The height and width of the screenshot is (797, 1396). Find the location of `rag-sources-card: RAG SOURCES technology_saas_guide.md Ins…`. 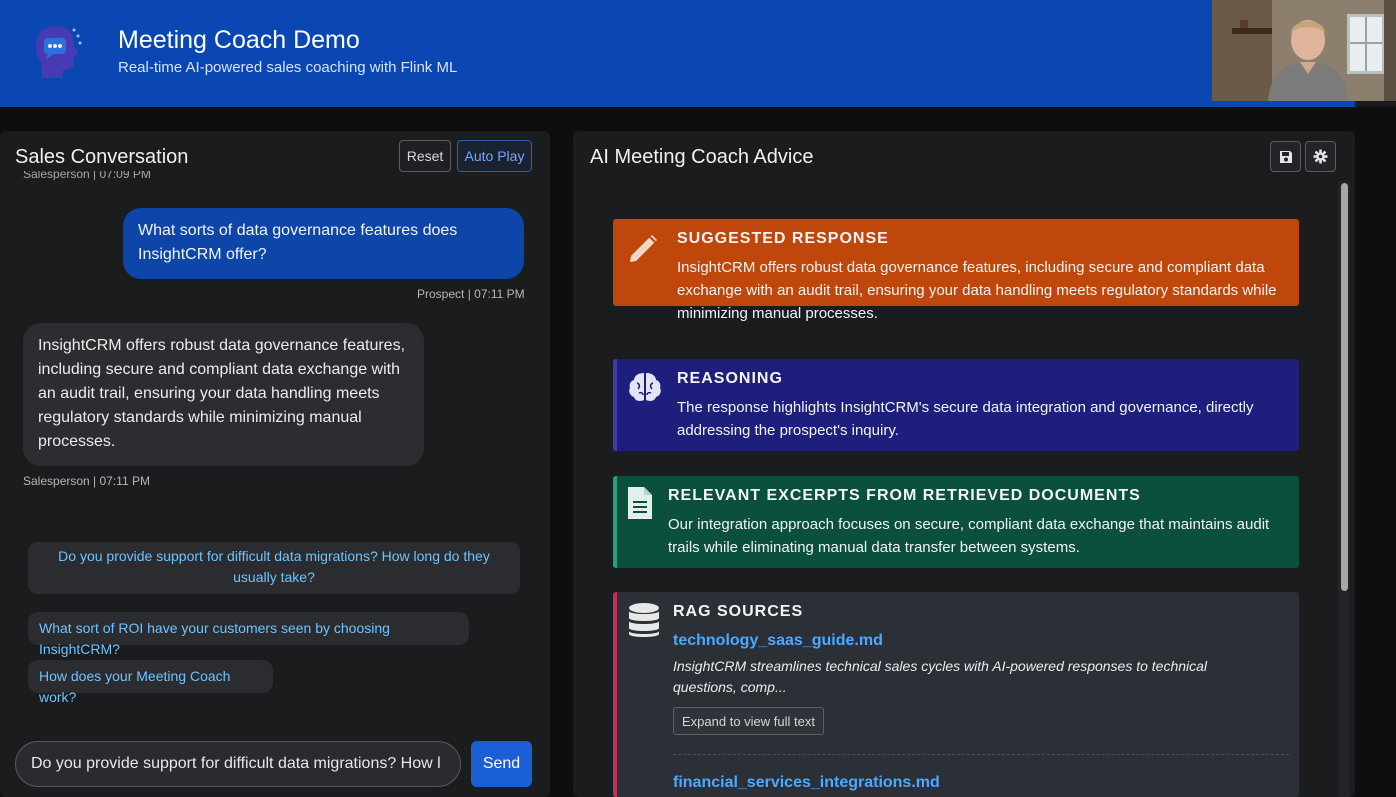

rag-sources-card: RAG SOURCES technology_saas_guide.md Ins… is located at coordinates (956, 694).